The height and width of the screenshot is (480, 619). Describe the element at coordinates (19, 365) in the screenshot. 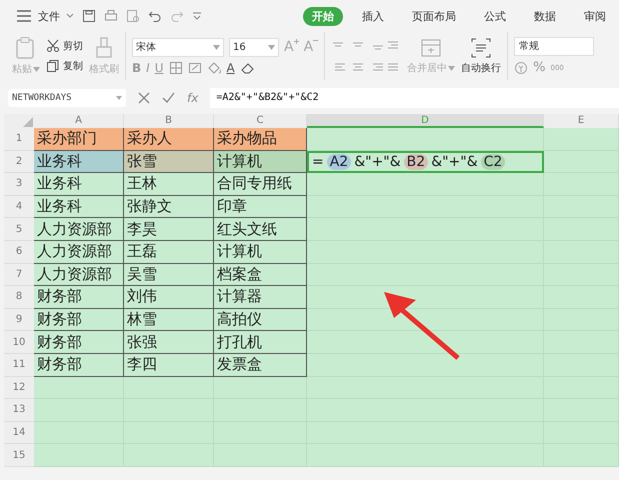

I see `row-number: 11` at that location.